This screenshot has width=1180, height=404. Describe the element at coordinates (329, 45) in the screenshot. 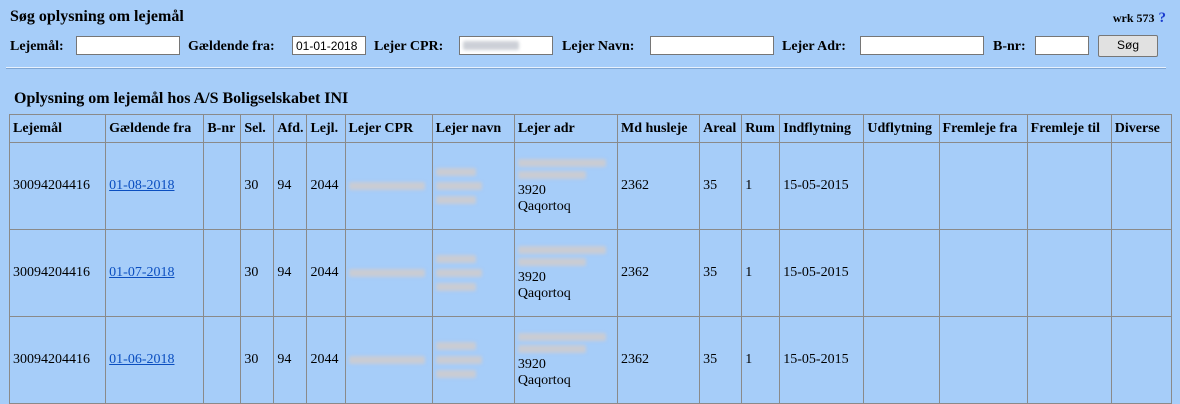

I see `gaeldende-fra-input` at that location.